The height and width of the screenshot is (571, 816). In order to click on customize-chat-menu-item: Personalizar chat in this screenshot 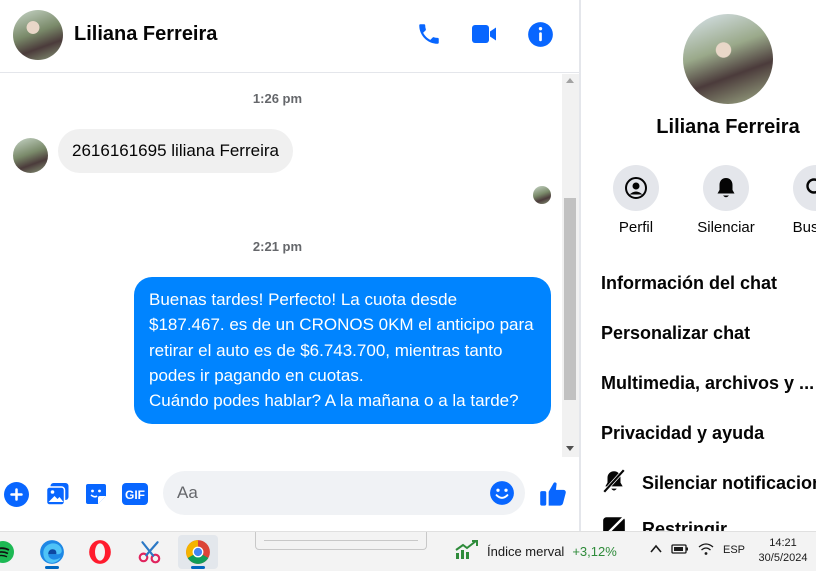, I will do `click(675, 333)`.